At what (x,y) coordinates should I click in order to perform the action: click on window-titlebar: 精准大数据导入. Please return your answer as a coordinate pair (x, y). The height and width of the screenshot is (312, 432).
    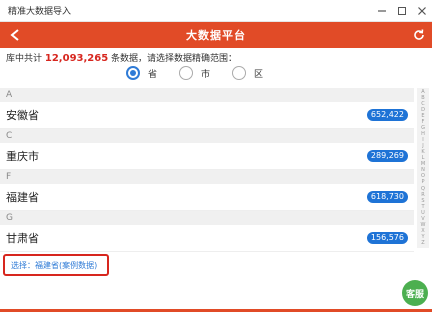
    Looking at the image, I should click on (216, 11).